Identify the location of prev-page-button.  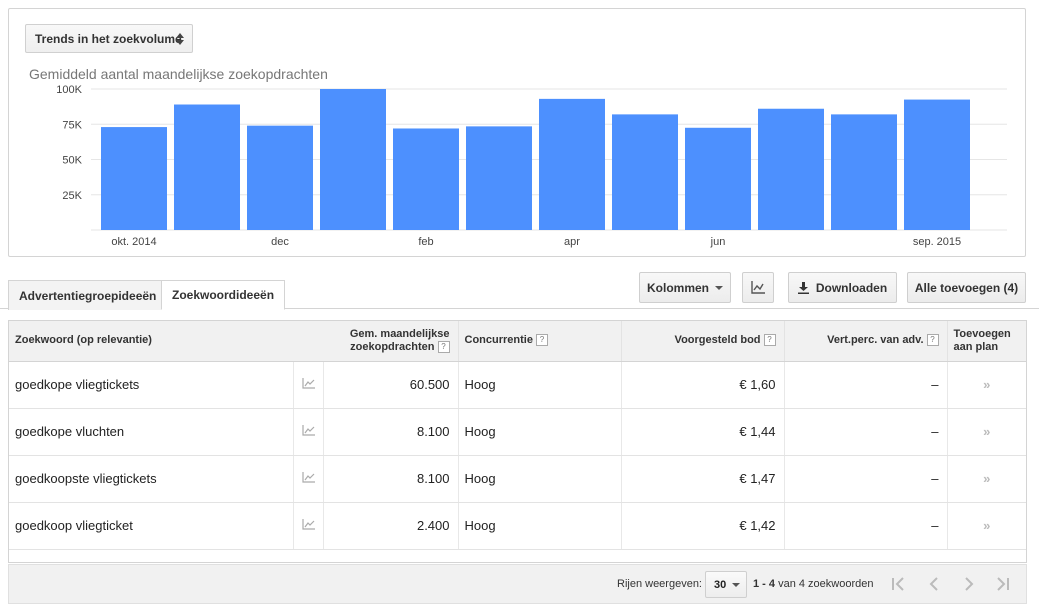
(934, 584).